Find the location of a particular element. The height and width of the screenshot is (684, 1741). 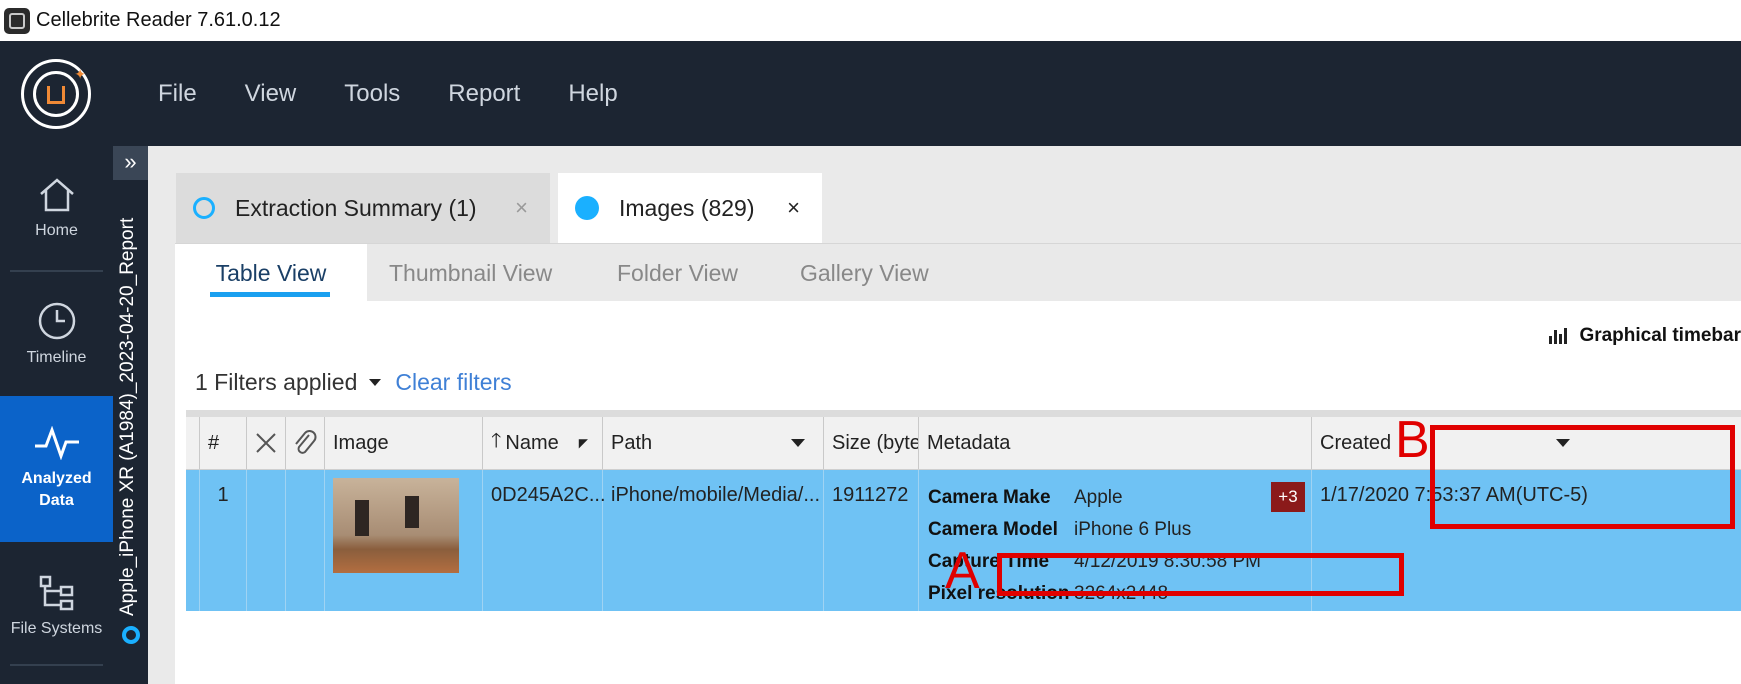

filter-caret-icon: ◤ is located at coordinates (583, 443).